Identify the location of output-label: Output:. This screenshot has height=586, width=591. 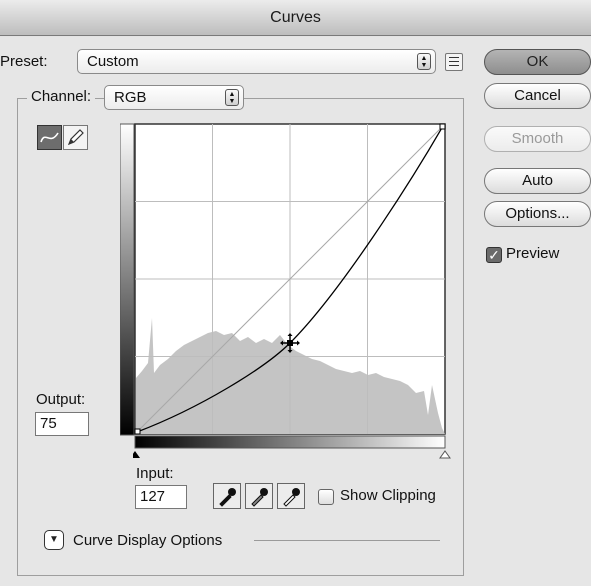
(61, 399).